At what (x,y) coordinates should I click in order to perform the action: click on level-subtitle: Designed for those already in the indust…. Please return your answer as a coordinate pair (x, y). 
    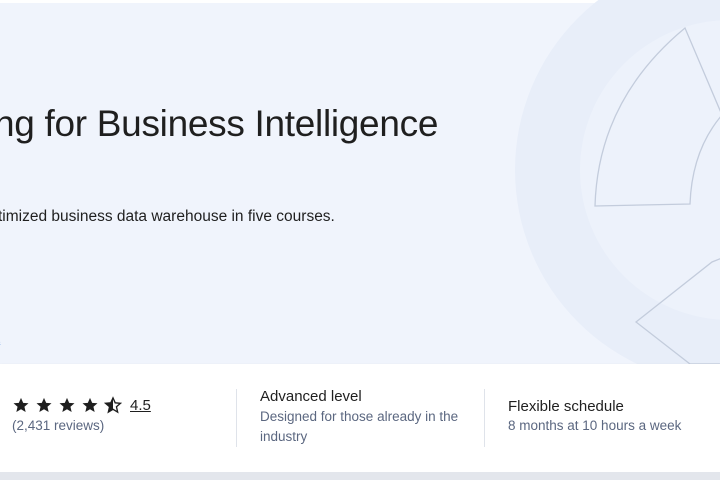
    Looking at the image, I should click on (359, 426).